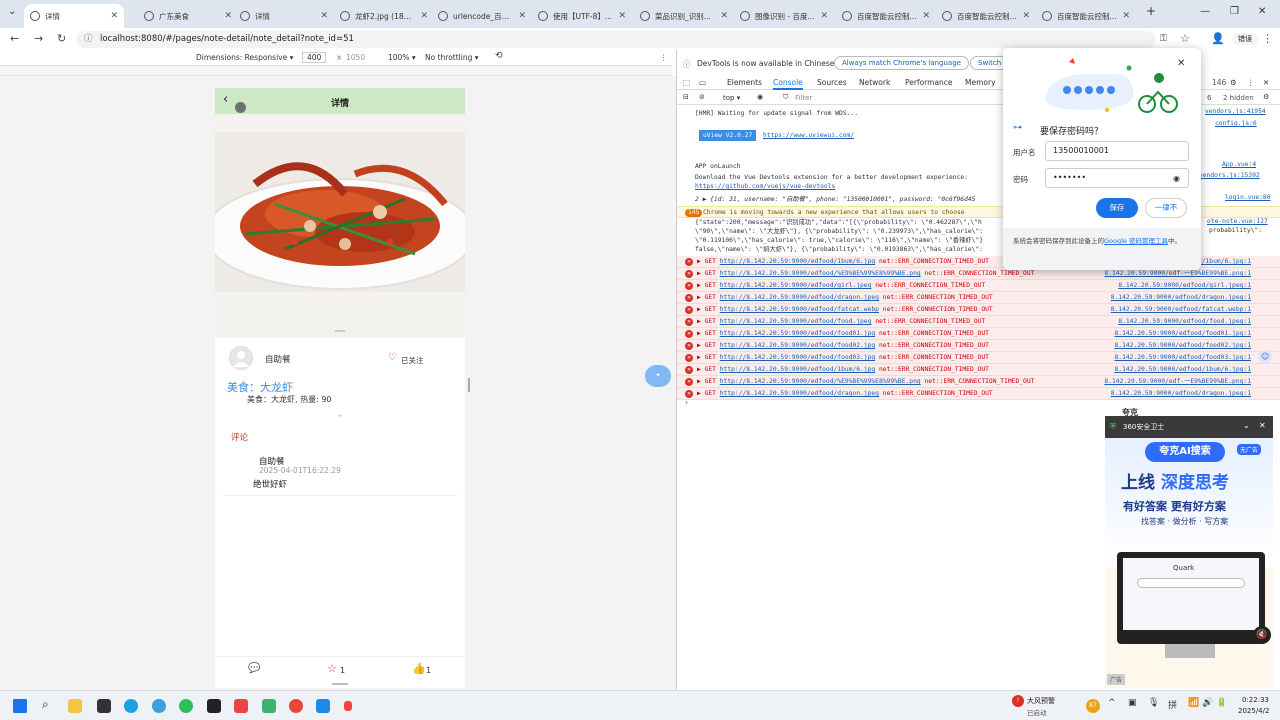 This screenshot has height=720, width=1280. Describe the element at coordinates (1163, 39) in the screenshot. I see `password-key-icon: ⚿` at that location.